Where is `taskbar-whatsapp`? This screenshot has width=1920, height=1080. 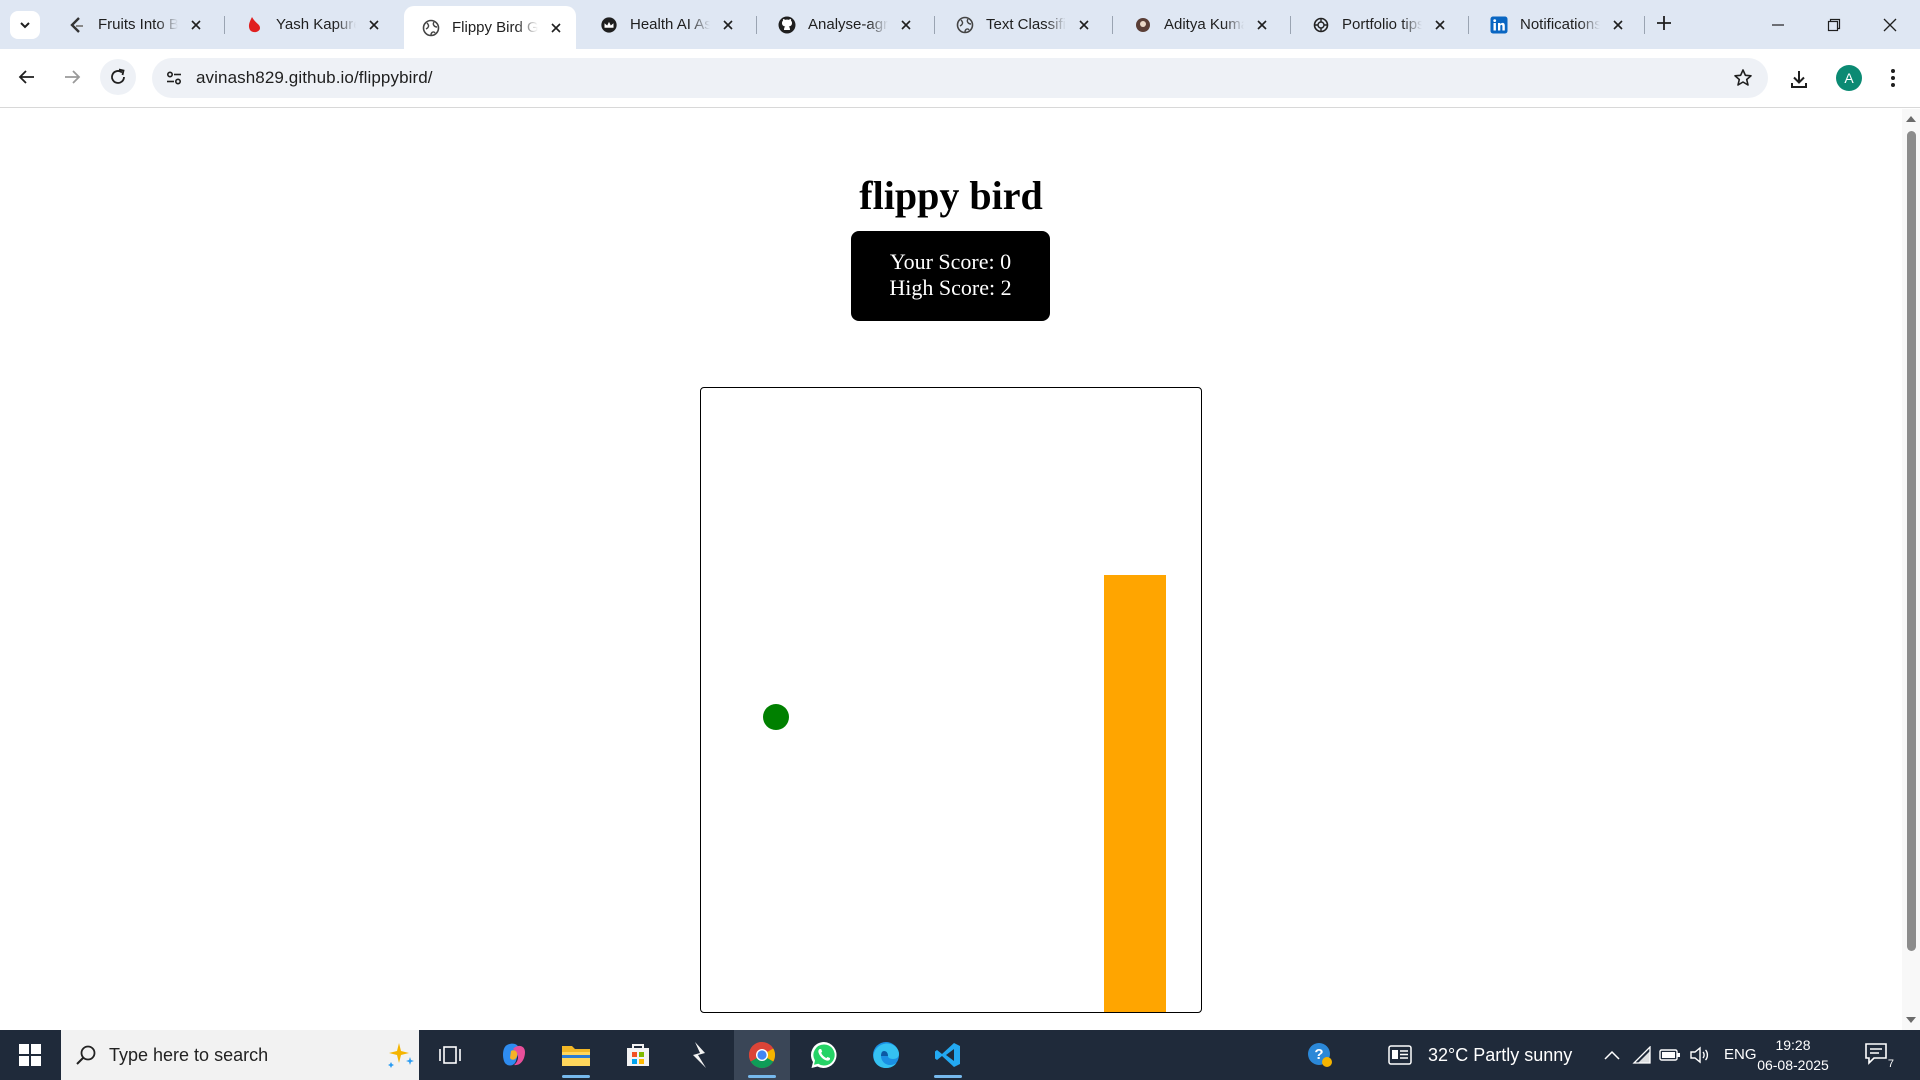
taskbar-whatsapp is located at coordinates (824, 1055).